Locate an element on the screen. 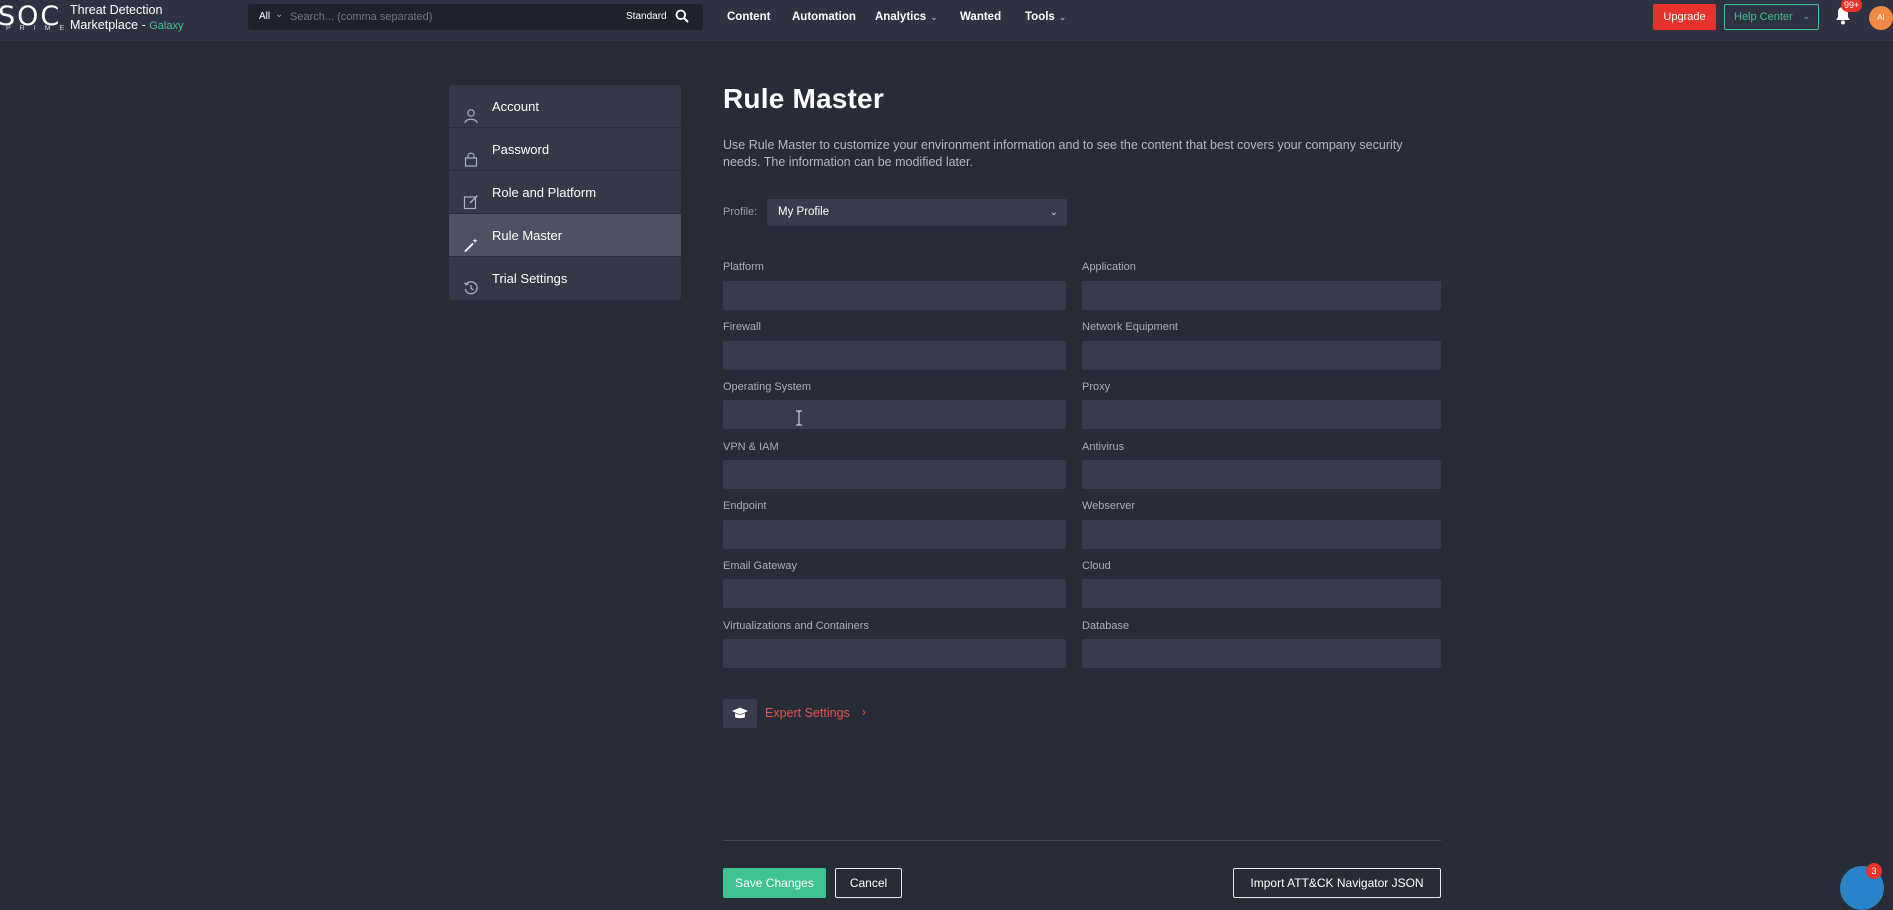  brand-title: Threat Detection Marketplace - Galaxy is located at coordinates (126, 18).